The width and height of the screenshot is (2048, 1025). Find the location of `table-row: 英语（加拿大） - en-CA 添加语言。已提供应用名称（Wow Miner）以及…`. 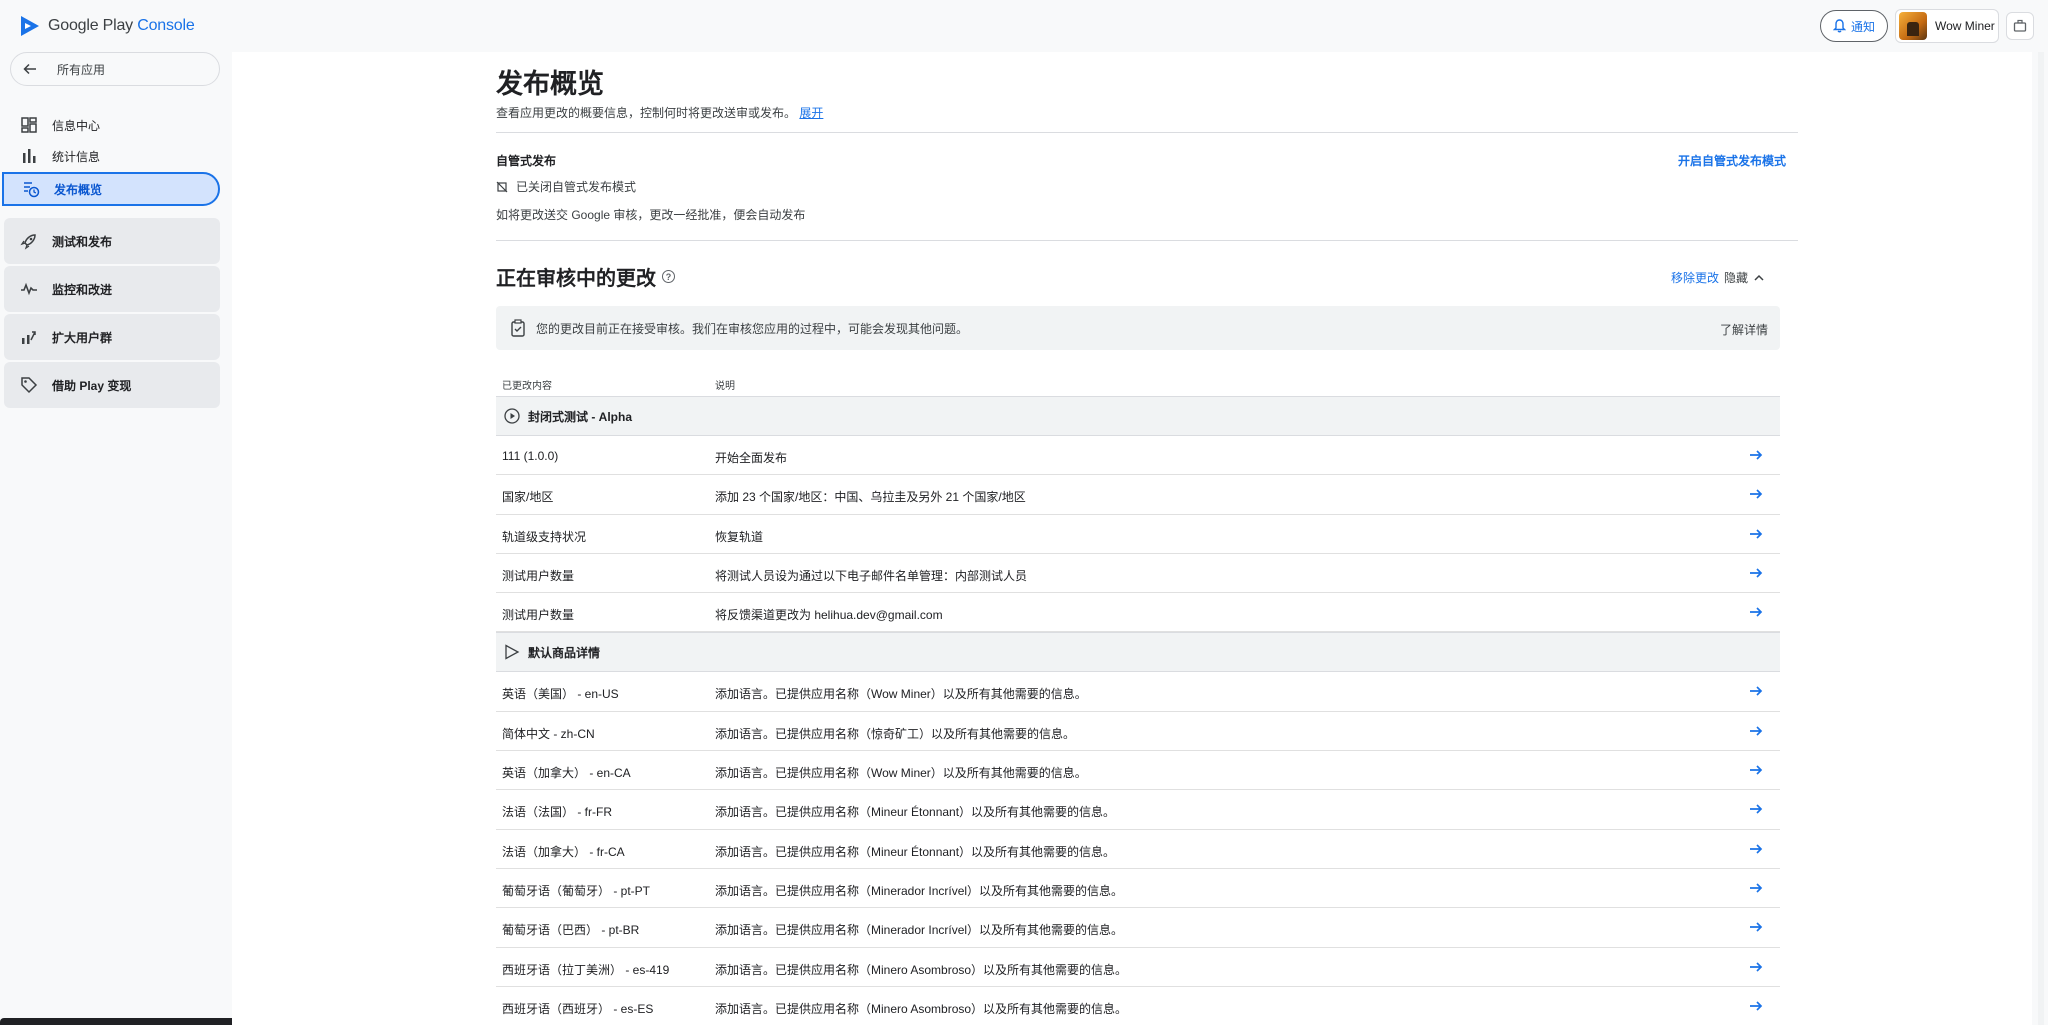

table-row: 英语（加拿大） - en-CA 添加语言。已提供应用名称（Wow Miner）以及… is located at coordinates (1138, 771).